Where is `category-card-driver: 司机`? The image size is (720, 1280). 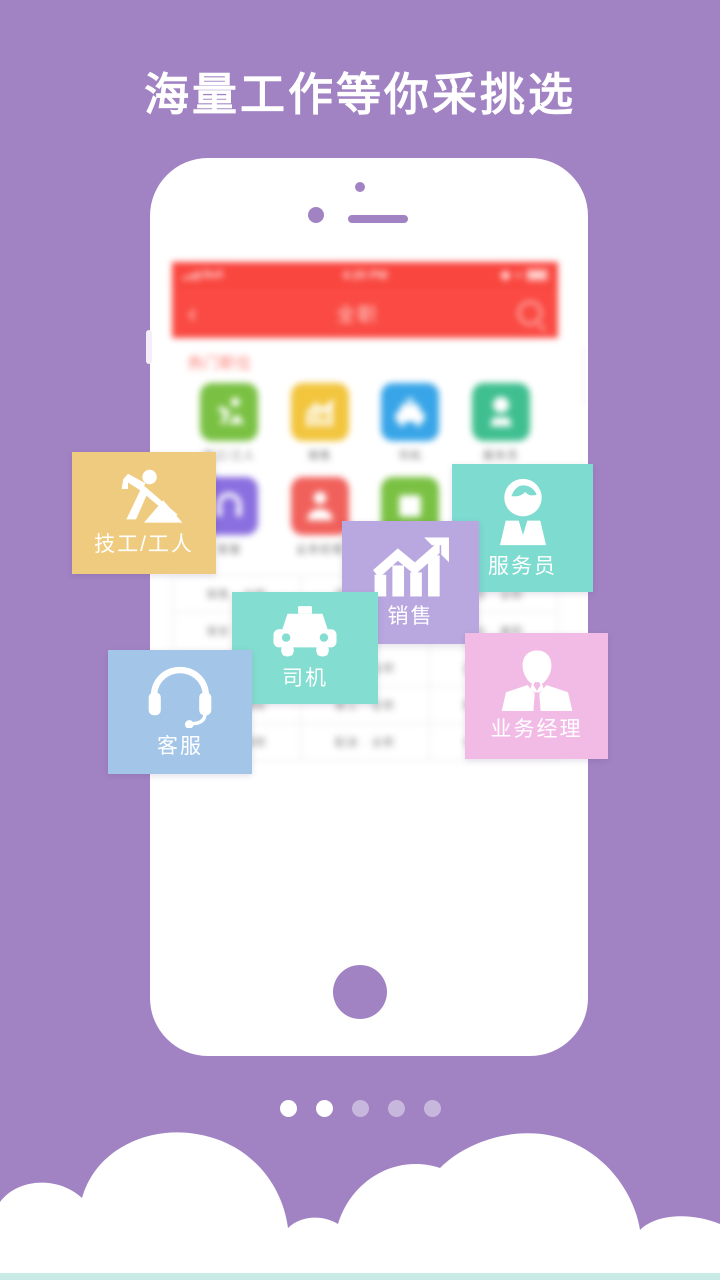
category-card-driver: 司机 is located at coordinates (305, 648).